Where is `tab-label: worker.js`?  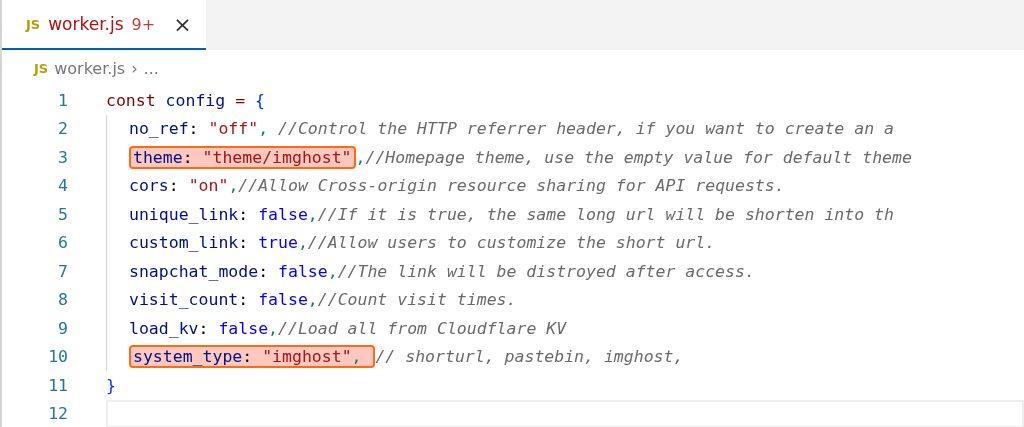 tab-label: worker.js is located at coordinates (86, 24).